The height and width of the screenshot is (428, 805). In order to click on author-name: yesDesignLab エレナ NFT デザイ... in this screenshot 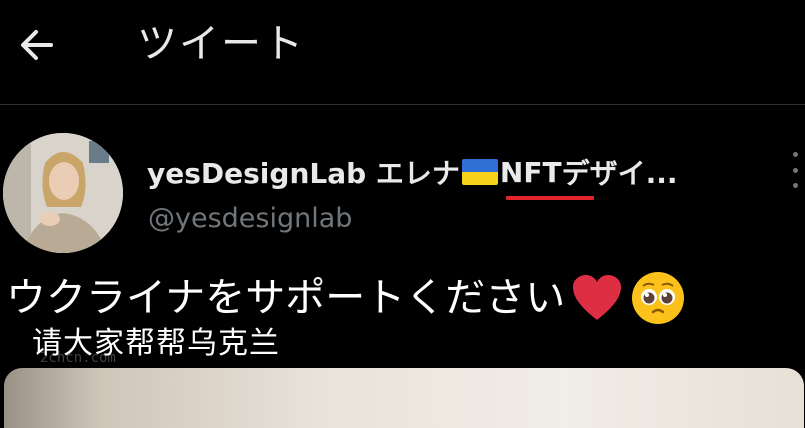, I will do `click(412, 172)`.